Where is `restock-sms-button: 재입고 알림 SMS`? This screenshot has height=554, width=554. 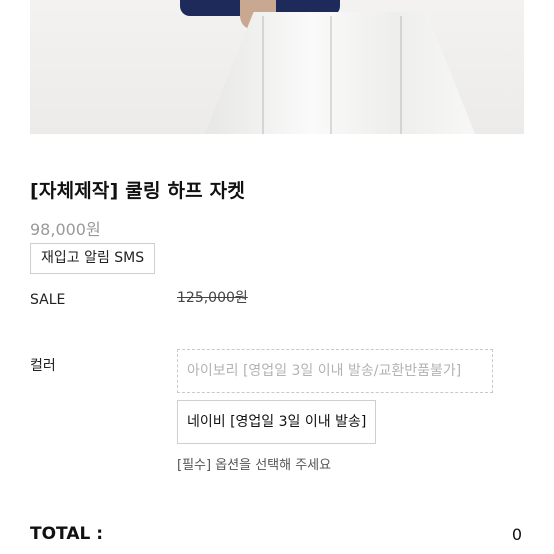 restock-sms-button: 재입고 알림 SMS is located at coordinates (93, 258).